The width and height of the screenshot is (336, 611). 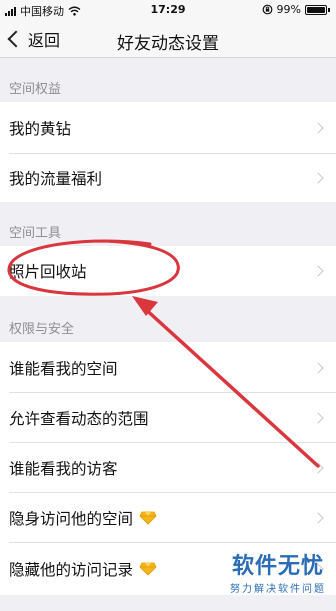 What do you see at coordinates (168, 10) in the screenshot?
I see `status-bar: 中国移动 17:29 99%` at bounding box center [168, 10].